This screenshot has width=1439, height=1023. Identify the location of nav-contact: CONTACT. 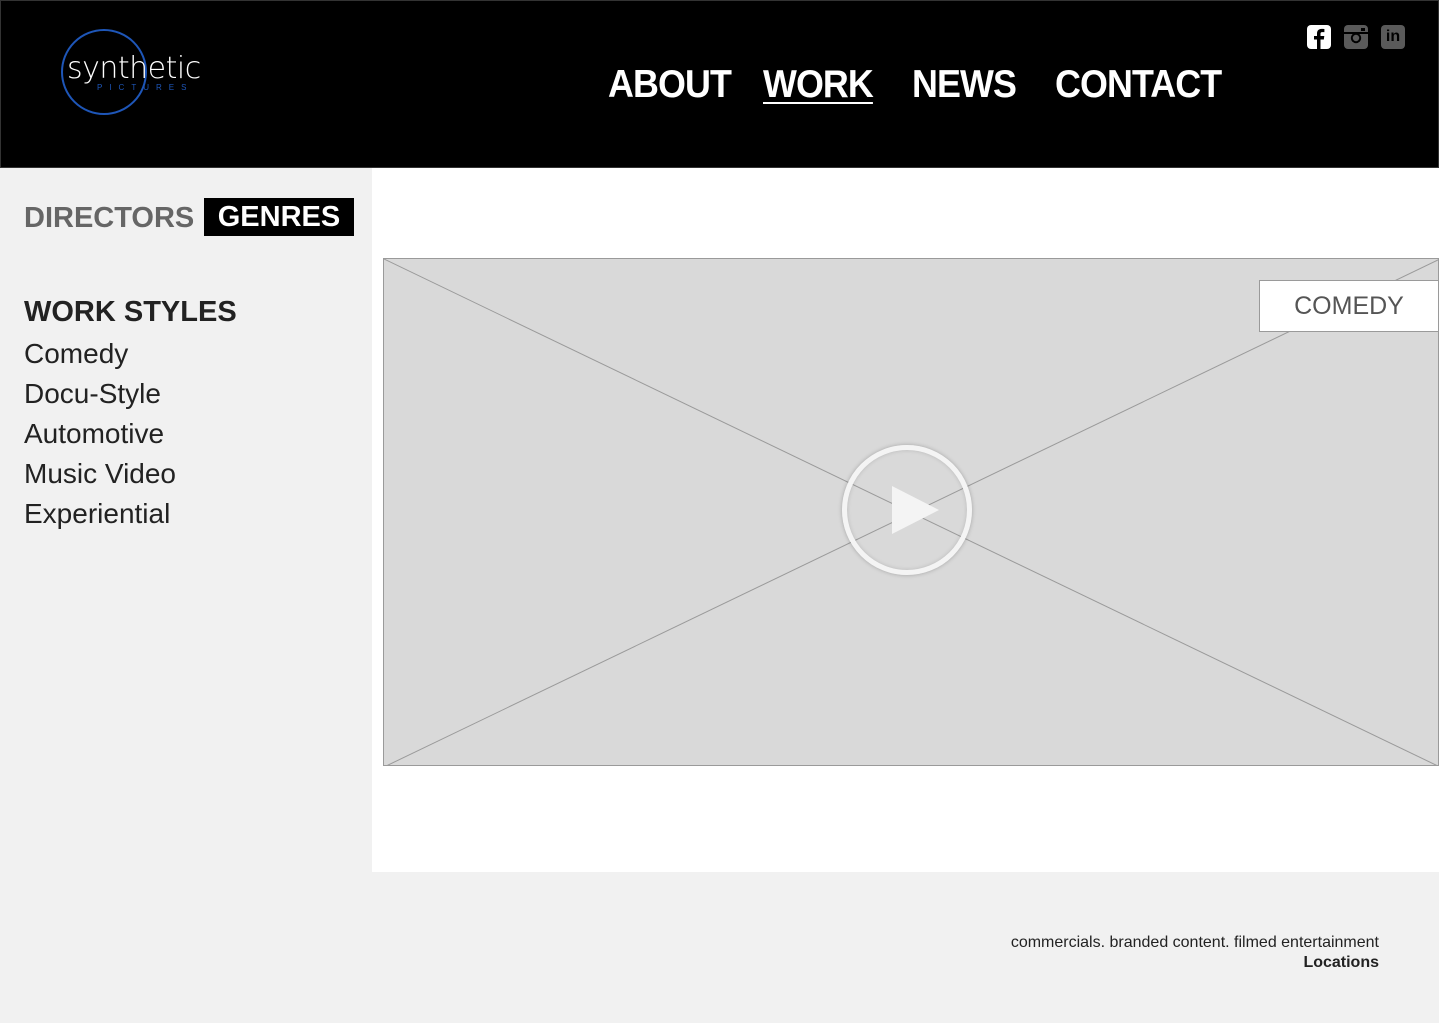
(1138, 85).